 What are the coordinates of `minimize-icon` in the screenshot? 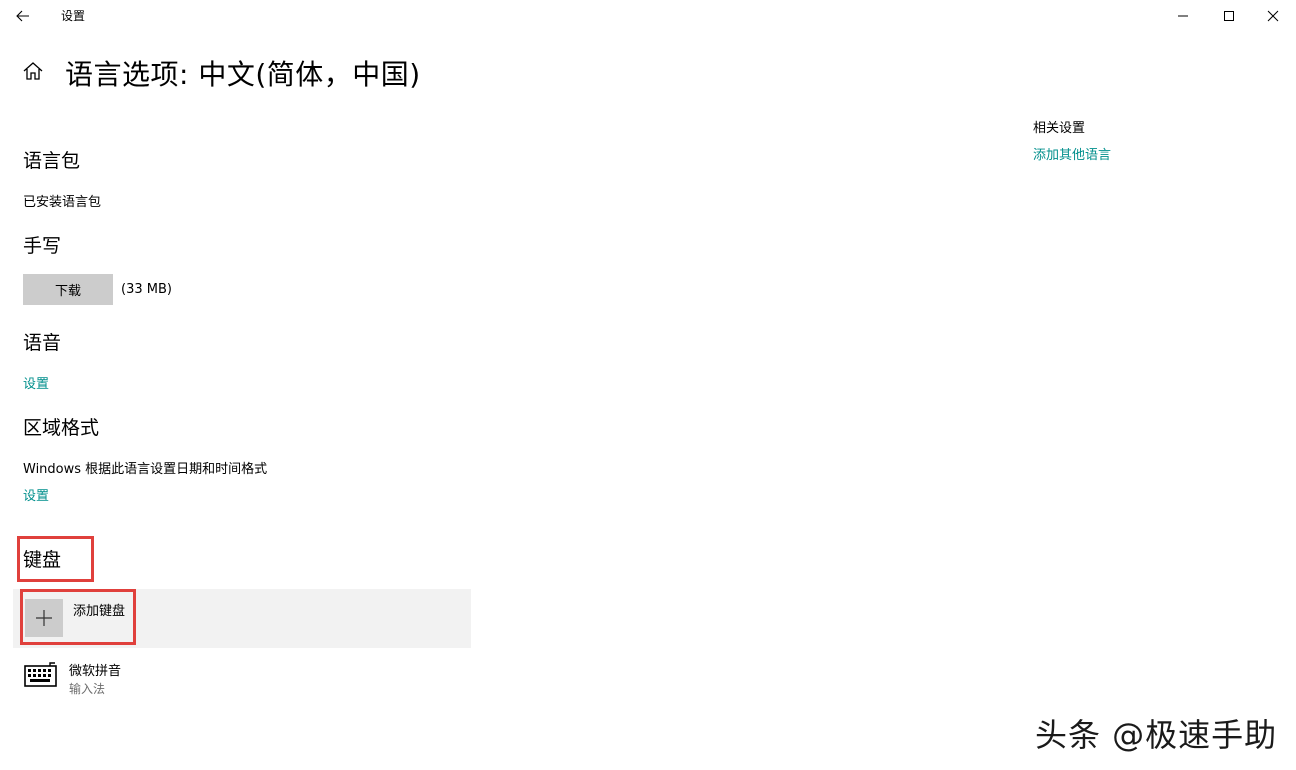 It's located at (1183, 16).